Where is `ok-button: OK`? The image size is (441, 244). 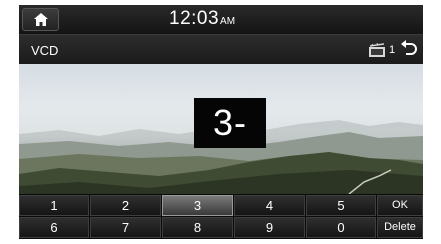 ok-button: OK is located at coordinates (400, 205).